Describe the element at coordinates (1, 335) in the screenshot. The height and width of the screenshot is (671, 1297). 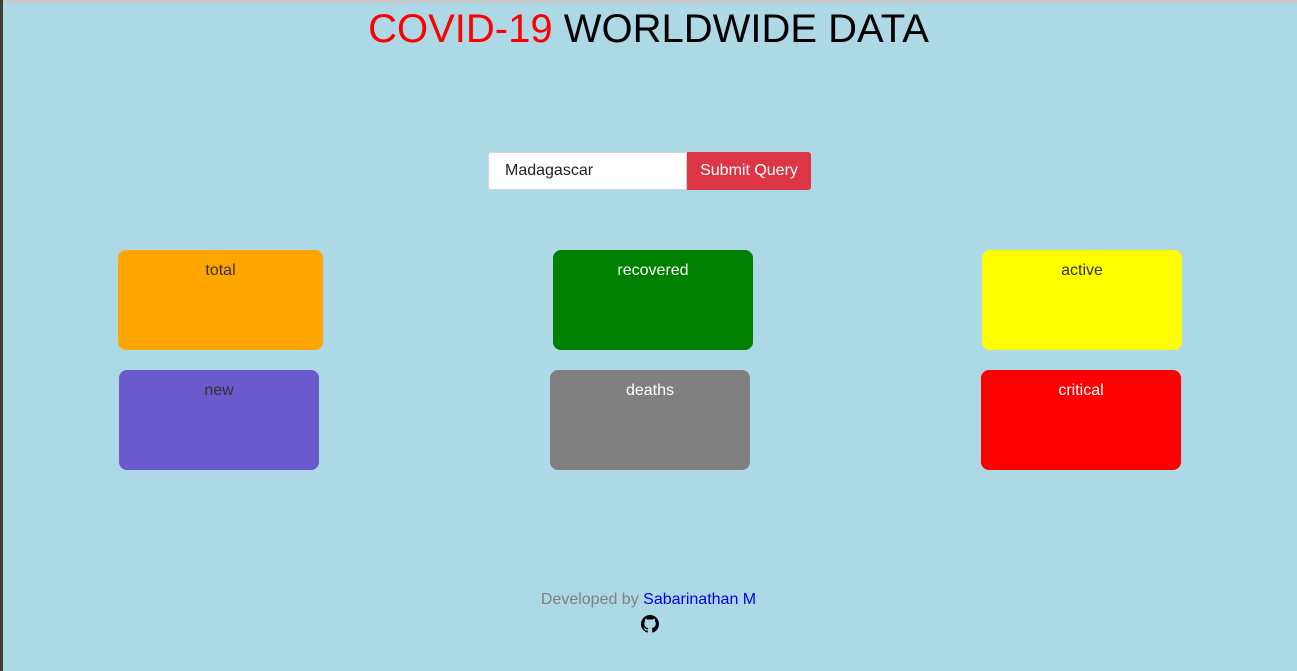
I see `window-left-edge` at that location.